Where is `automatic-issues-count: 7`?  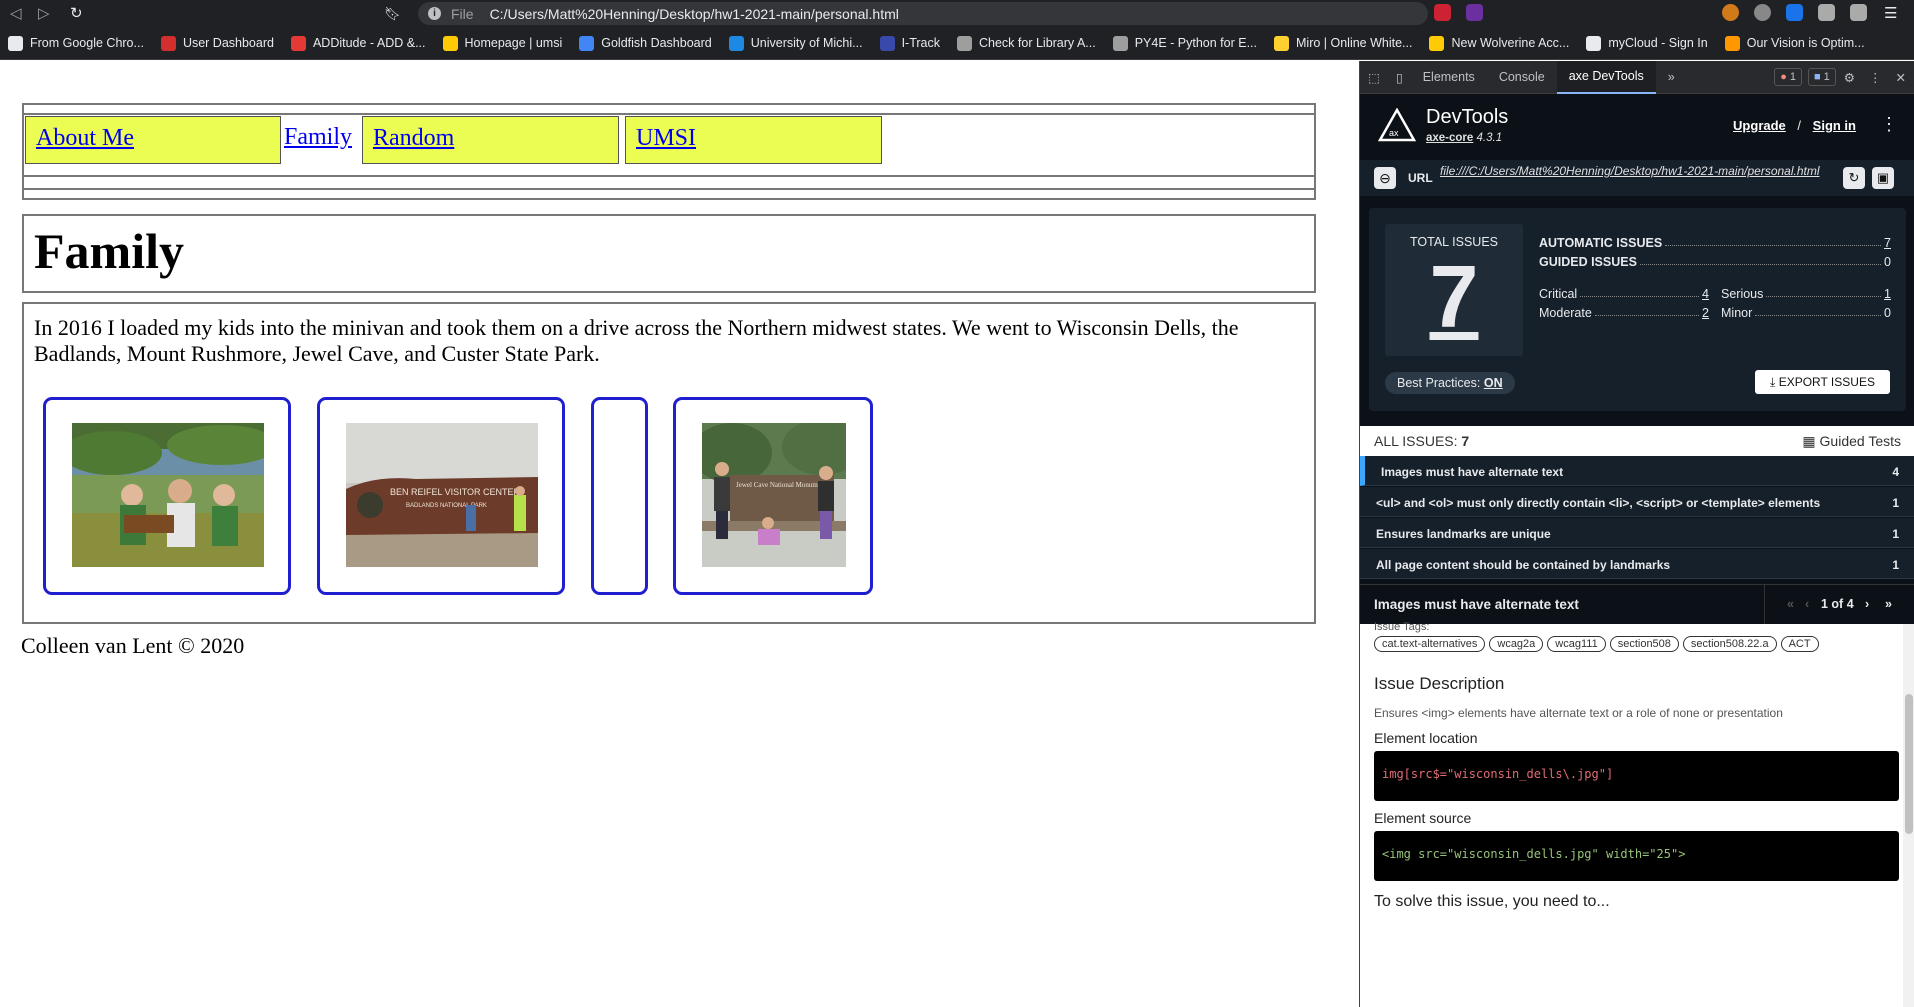
automatic-issues-count: 7 is located at coordinates (1887, 243).